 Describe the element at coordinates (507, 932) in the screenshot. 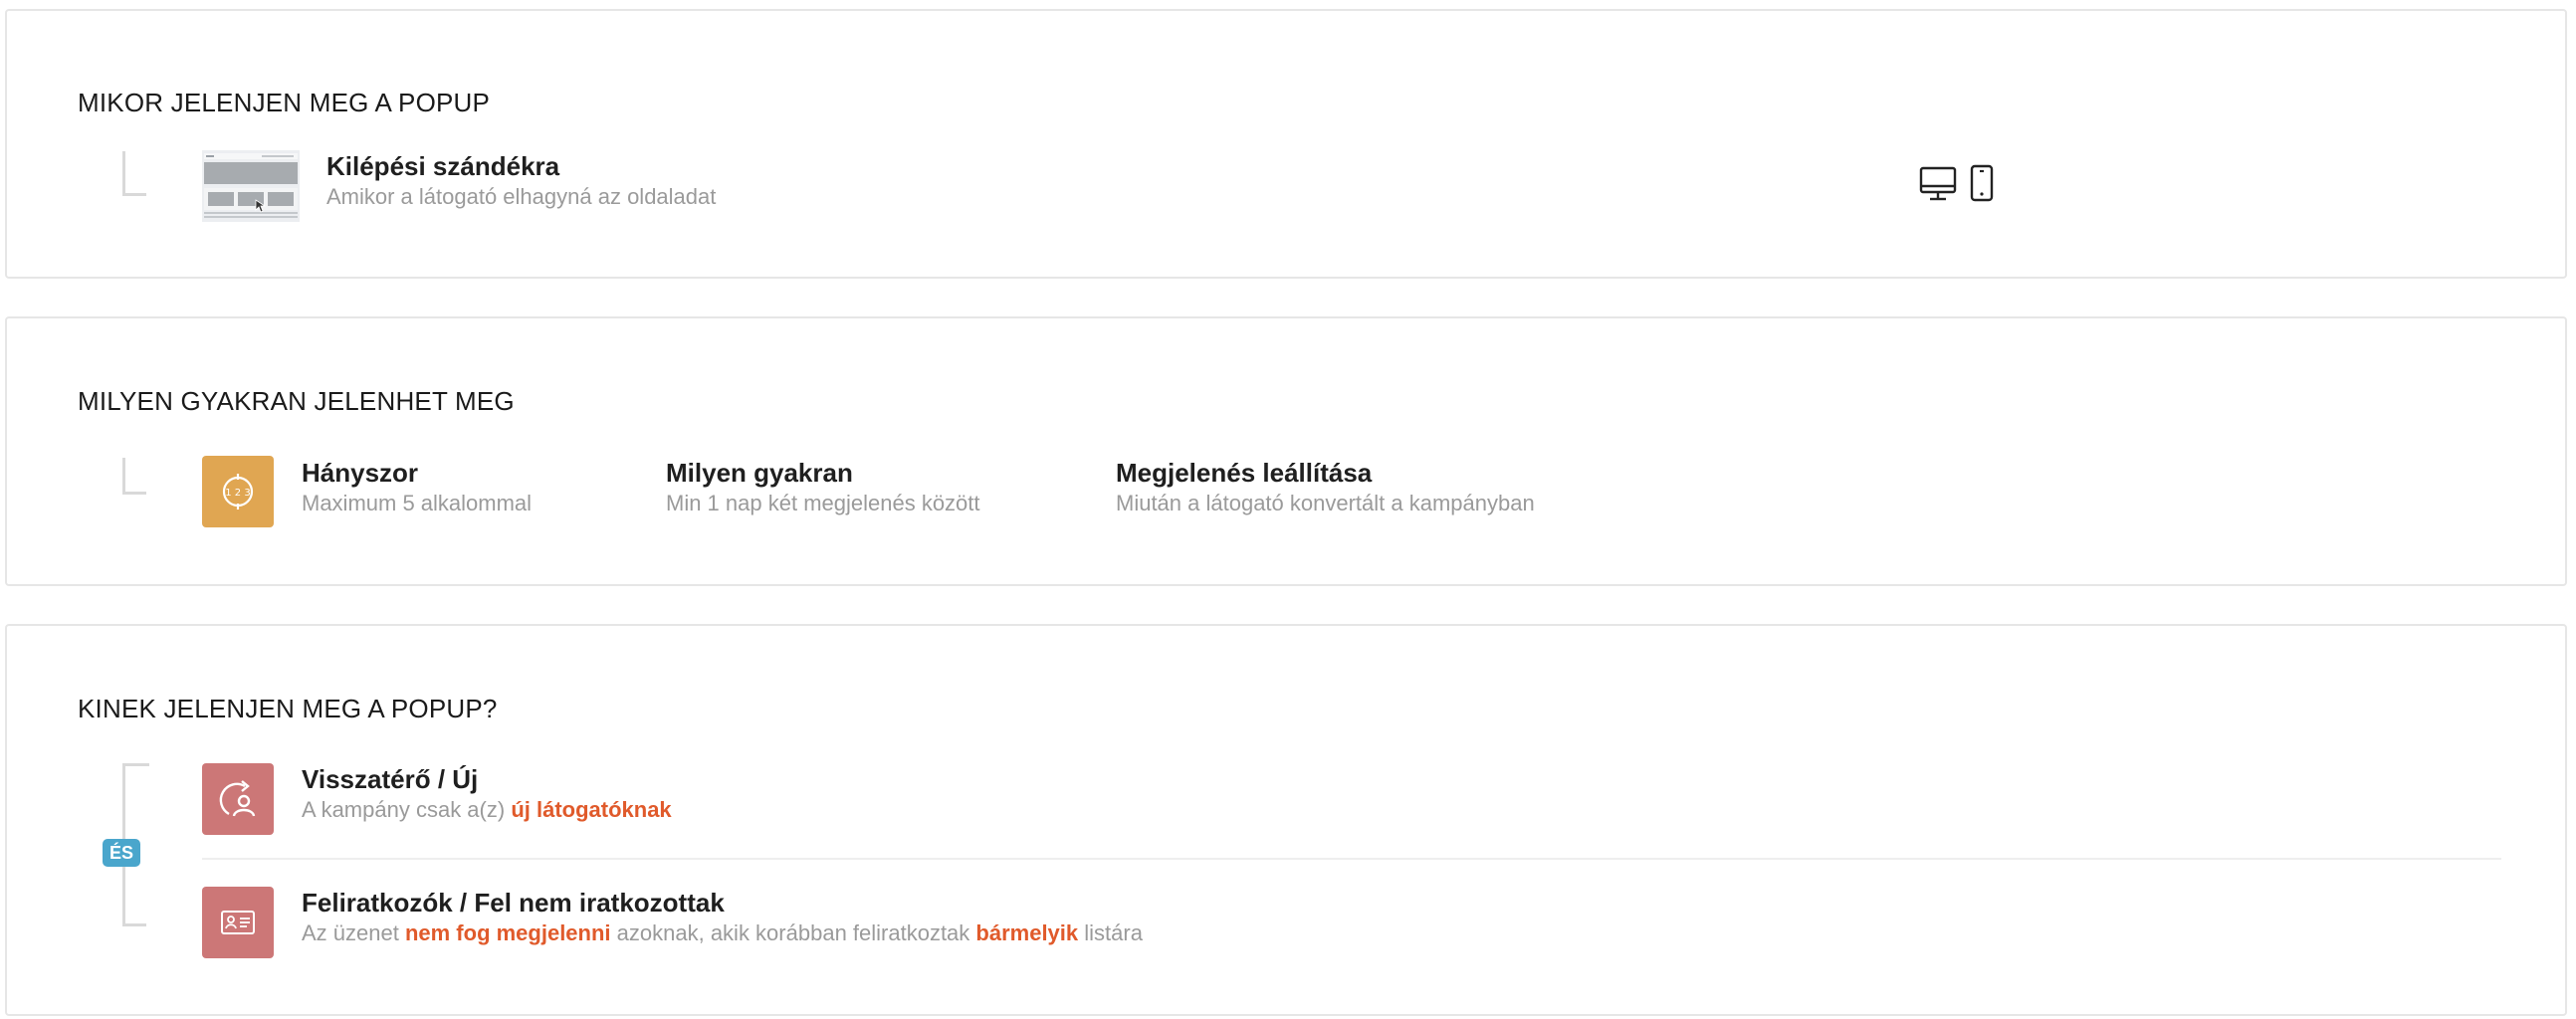

I see `subscriber-desc-highlight-1: nem fog megjelenni` at that location.